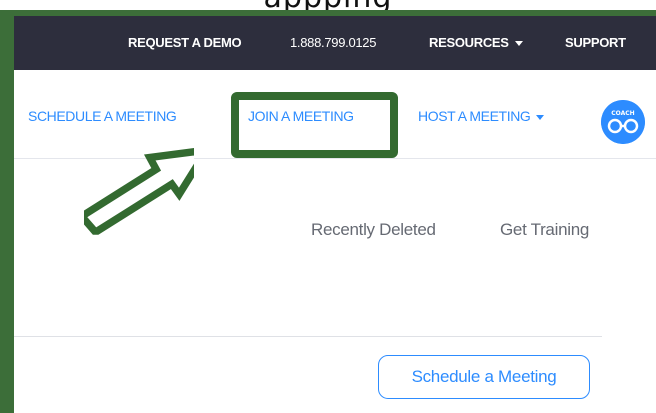  I want to click on host-meeting-menu: HOST A MEETING, so click(481, 116).